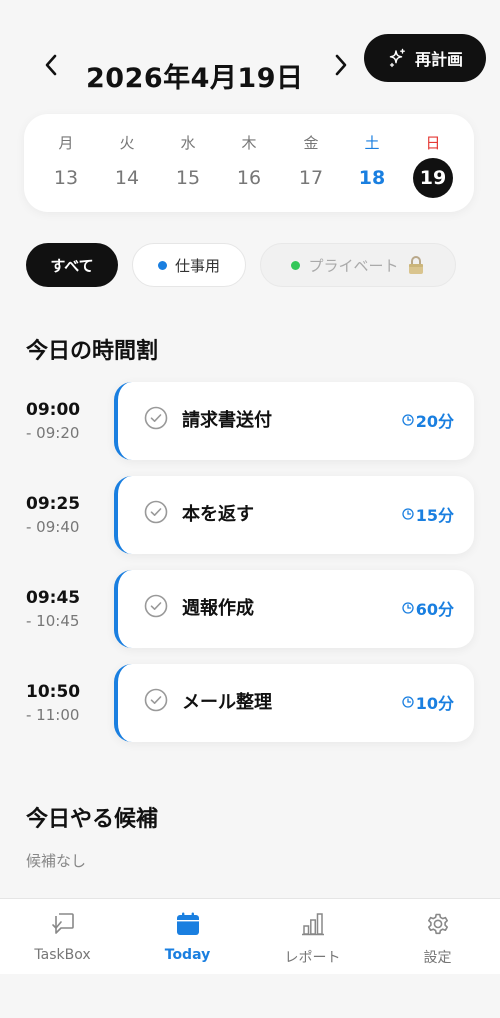  Describe the element at coordinates (311, 178) in the screenshot. I see `day-number: 17` at that location.